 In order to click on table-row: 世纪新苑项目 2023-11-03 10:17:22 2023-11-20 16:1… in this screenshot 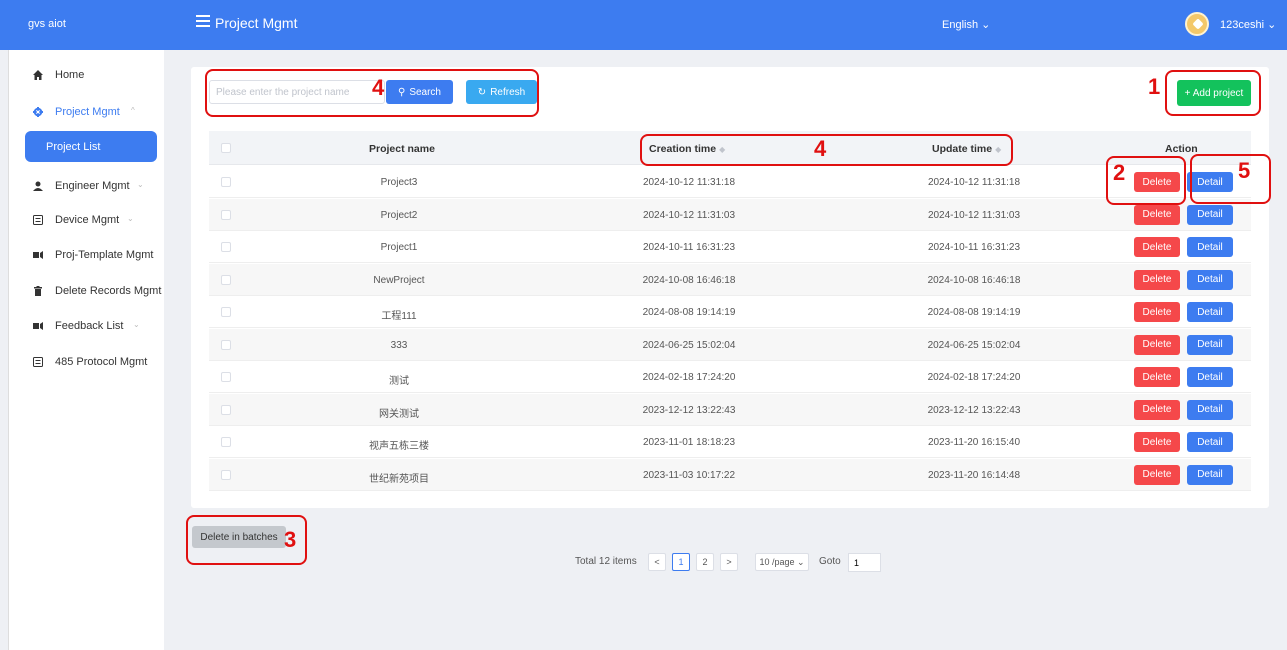, I will do `click(730, 474)`.